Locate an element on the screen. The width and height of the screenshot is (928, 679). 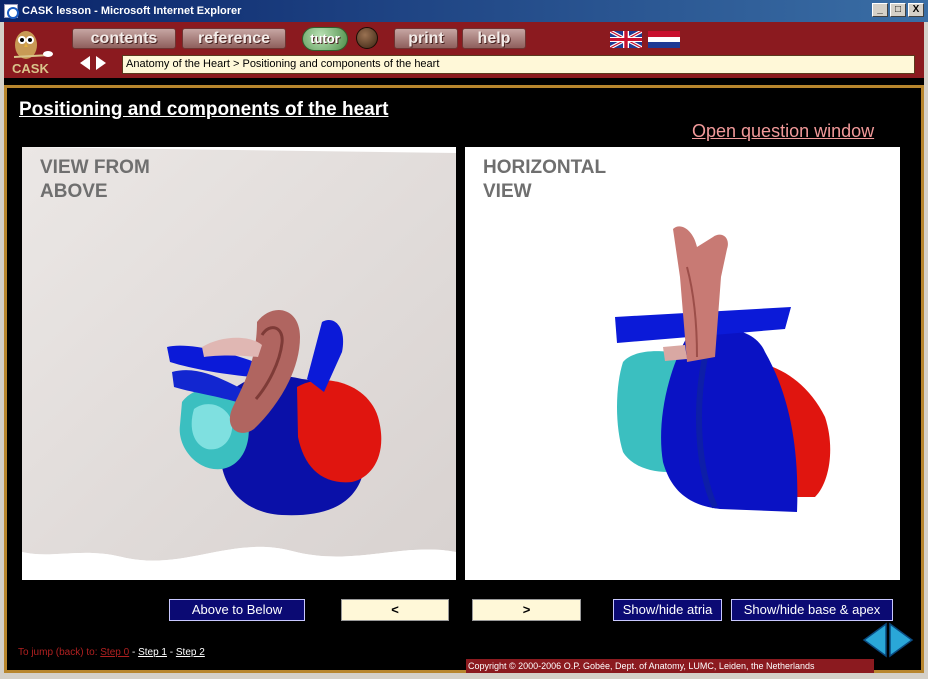
next-page-arrow-icon is located at coordinates (901, 640).